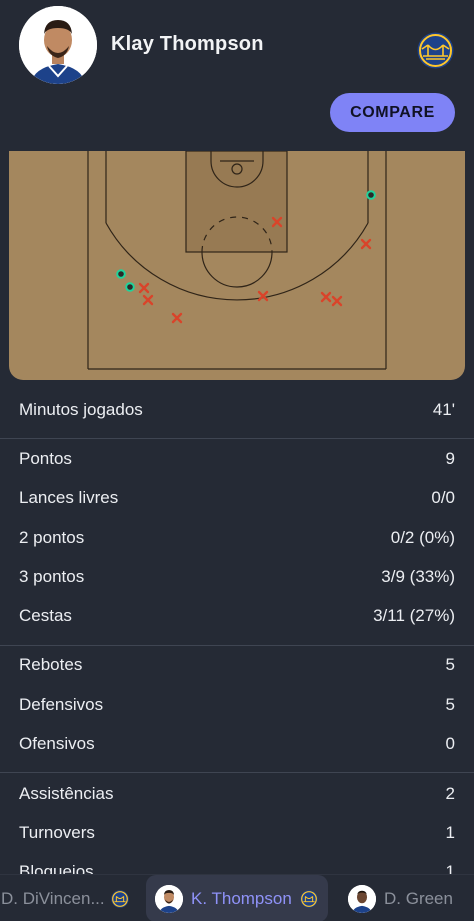 The width and height of the screenshot is (474, 921). I want to click on stat-label: Rebotes, so click(51, 664).